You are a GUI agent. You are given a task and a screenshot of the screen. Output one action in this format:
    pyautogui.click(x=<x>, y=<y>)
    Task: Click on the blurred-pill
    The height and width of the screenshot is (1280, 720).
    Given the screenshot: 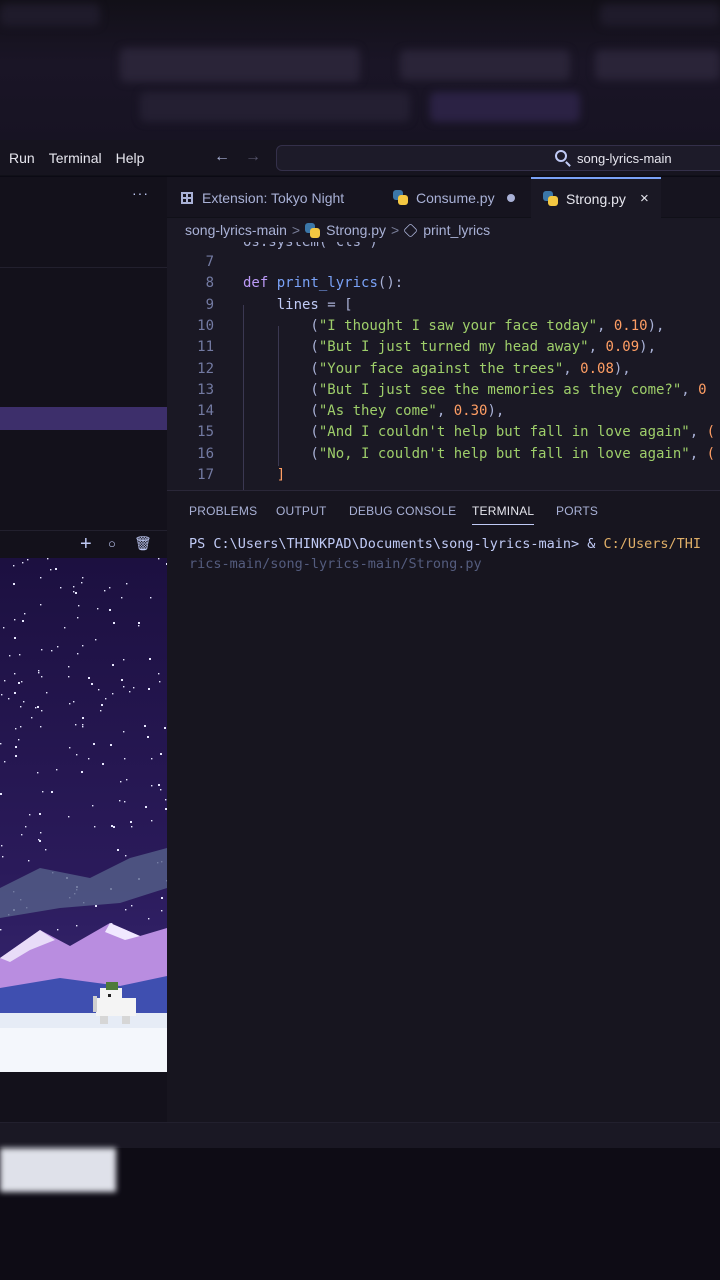 What is the action you would take?
    pyautogui.click(x=660, y=15)
    